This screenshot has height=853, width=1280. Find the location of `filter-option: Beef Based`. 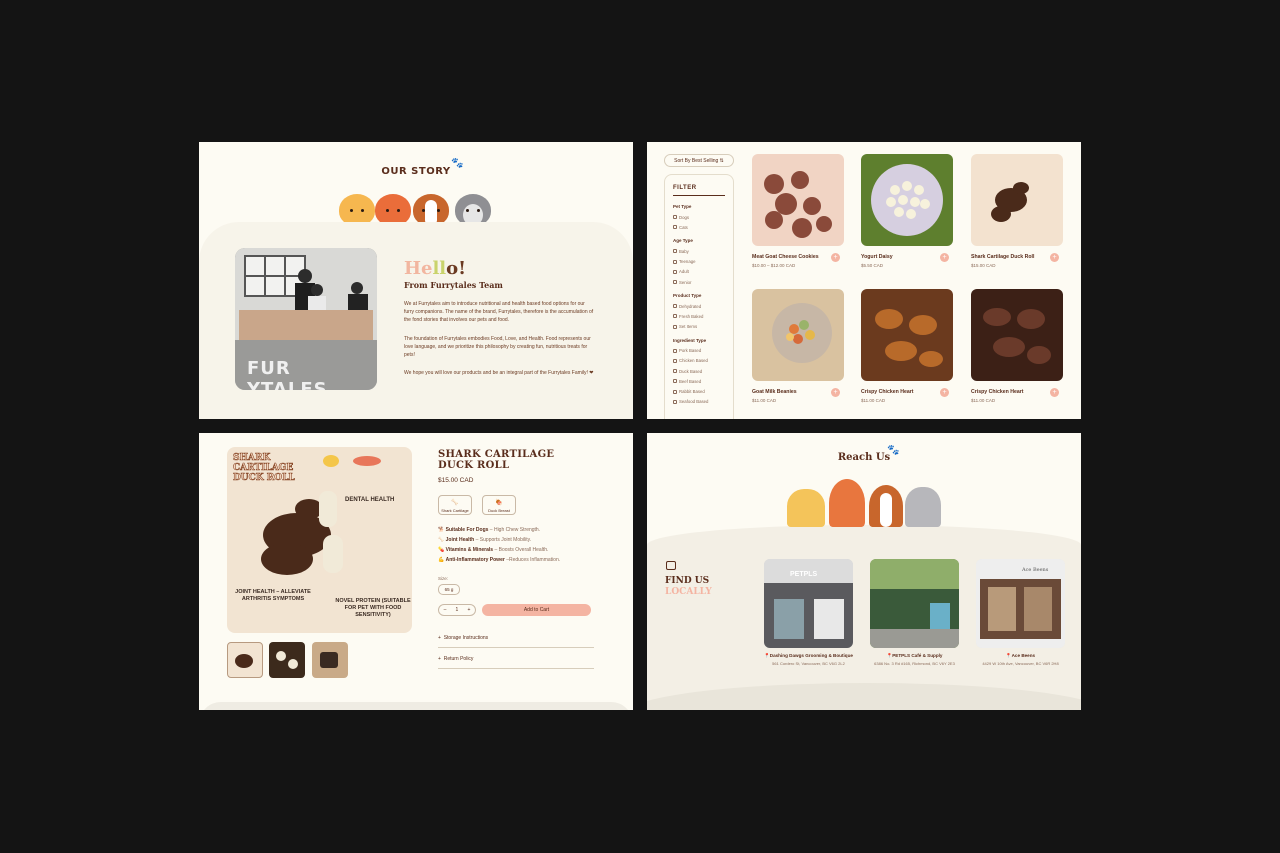

filter-option: Beef Based is located at coordinates (699, 381).